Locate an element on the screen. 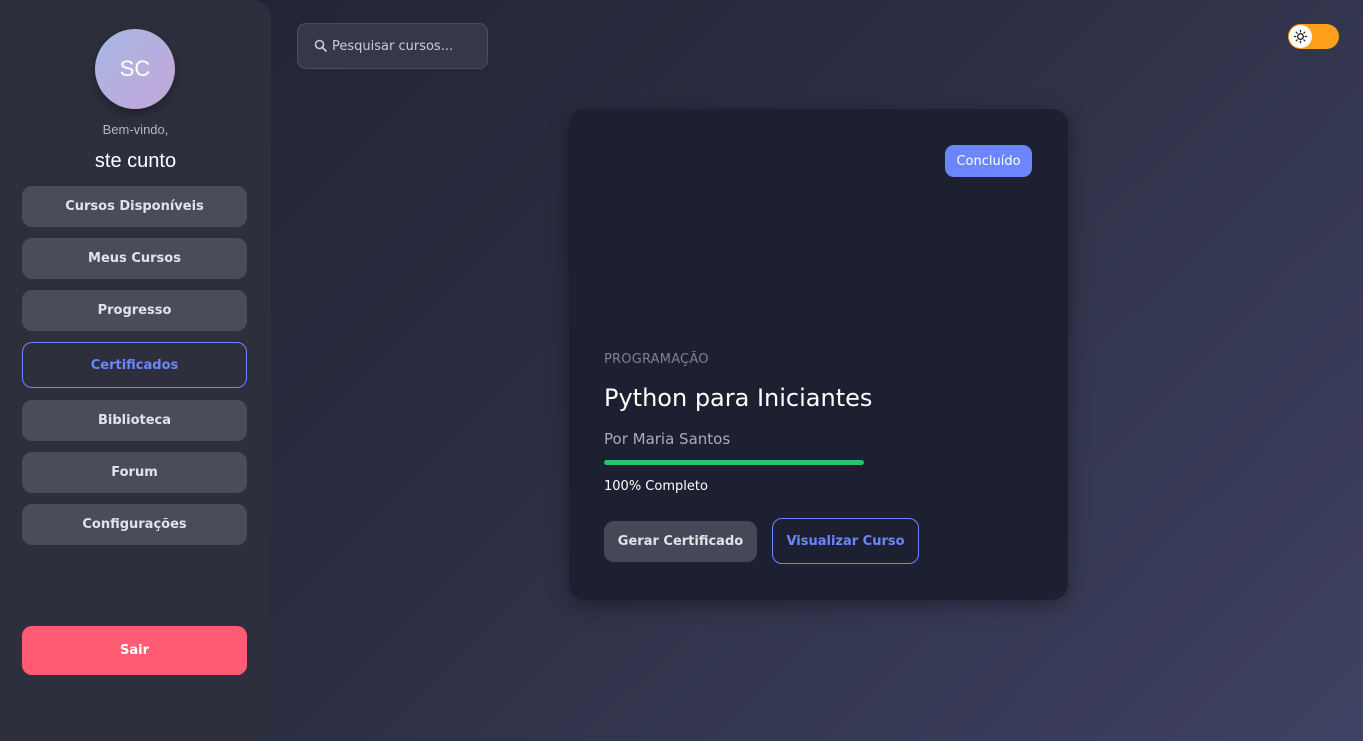 The image size is (1363, 741). sun-icon is located at coordinates (1300, 36).